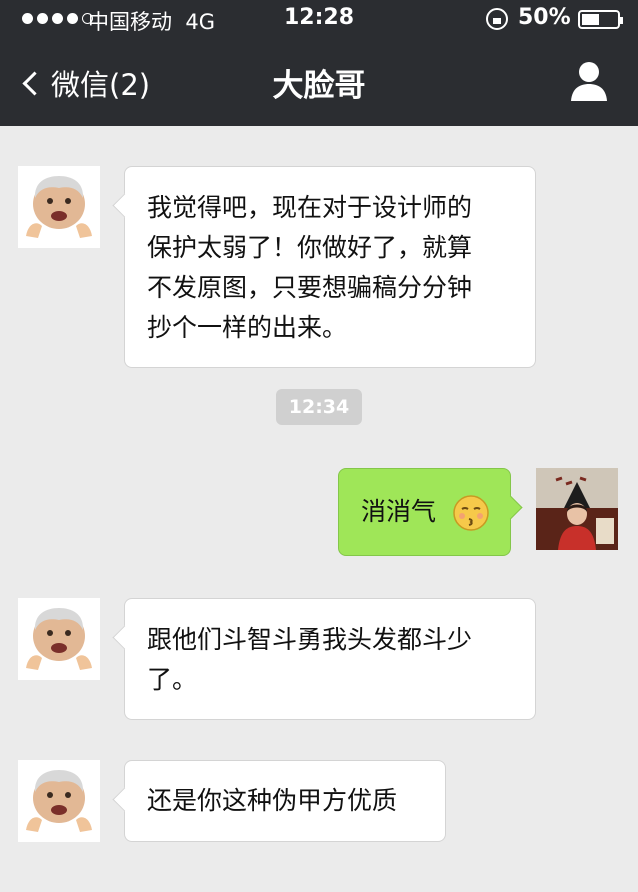 This screenshot has width=638, height=892. I want to click on message-text-line: 跟他们斗智斗勇我头发都斗少, so click(310, 639).